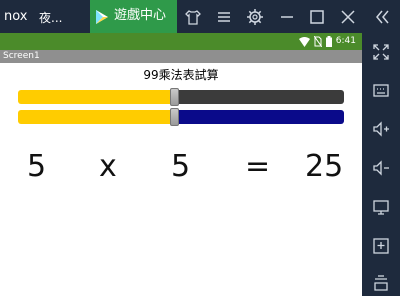  I want to click on multiplicand-slider, so click(181, 97).